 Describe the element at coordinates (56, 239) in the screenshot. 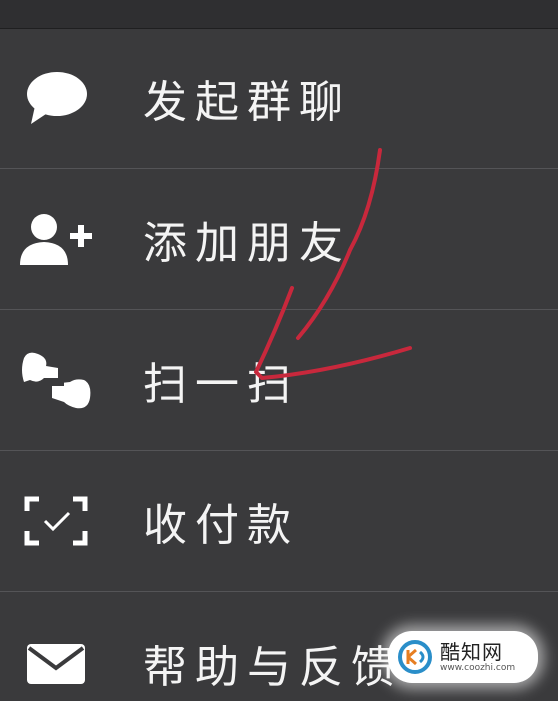

I see `add-friend-icon` at that location.